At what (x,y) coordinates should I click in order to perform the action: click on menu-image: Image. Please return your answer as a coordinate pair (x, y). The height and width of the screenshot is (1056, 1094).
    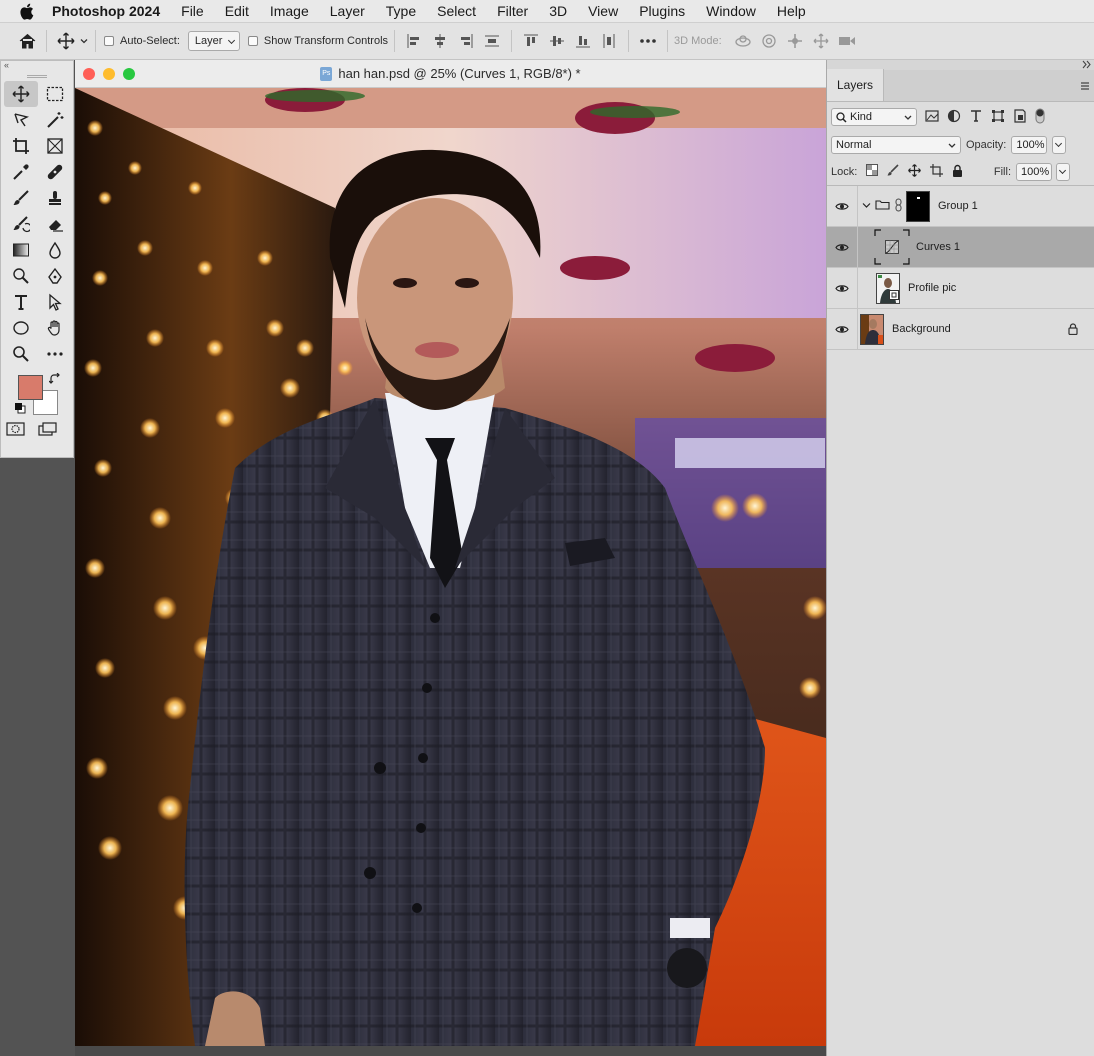
    Looking at the image, I should click on (289, 11).